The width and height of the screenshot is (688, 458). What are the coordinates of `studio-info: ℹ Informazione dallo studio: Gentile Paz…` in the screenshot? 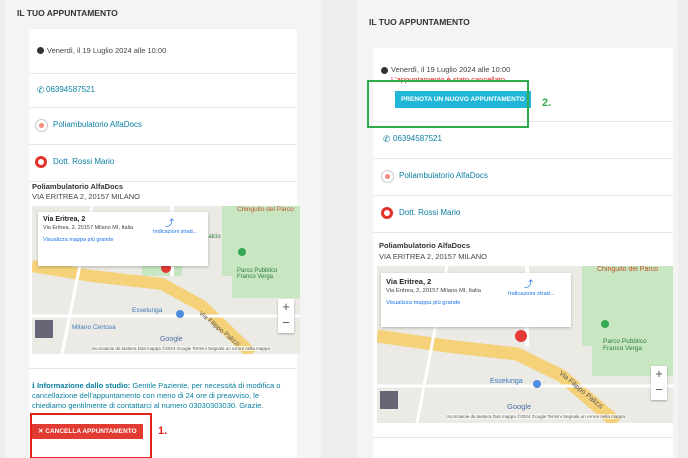 It's located at (163, 396).